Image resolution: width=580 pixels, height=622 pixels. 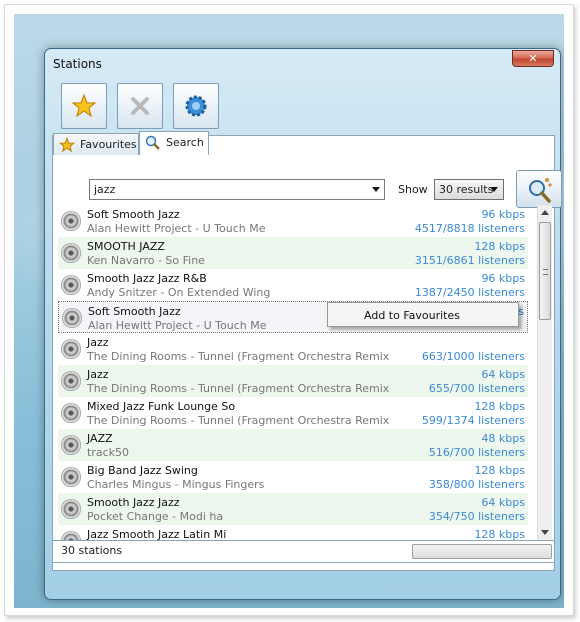 What do you see at coordinates (185, 142) in the screenshot?
I see `tab-search-label: Search` at bounding box center [185, 142].